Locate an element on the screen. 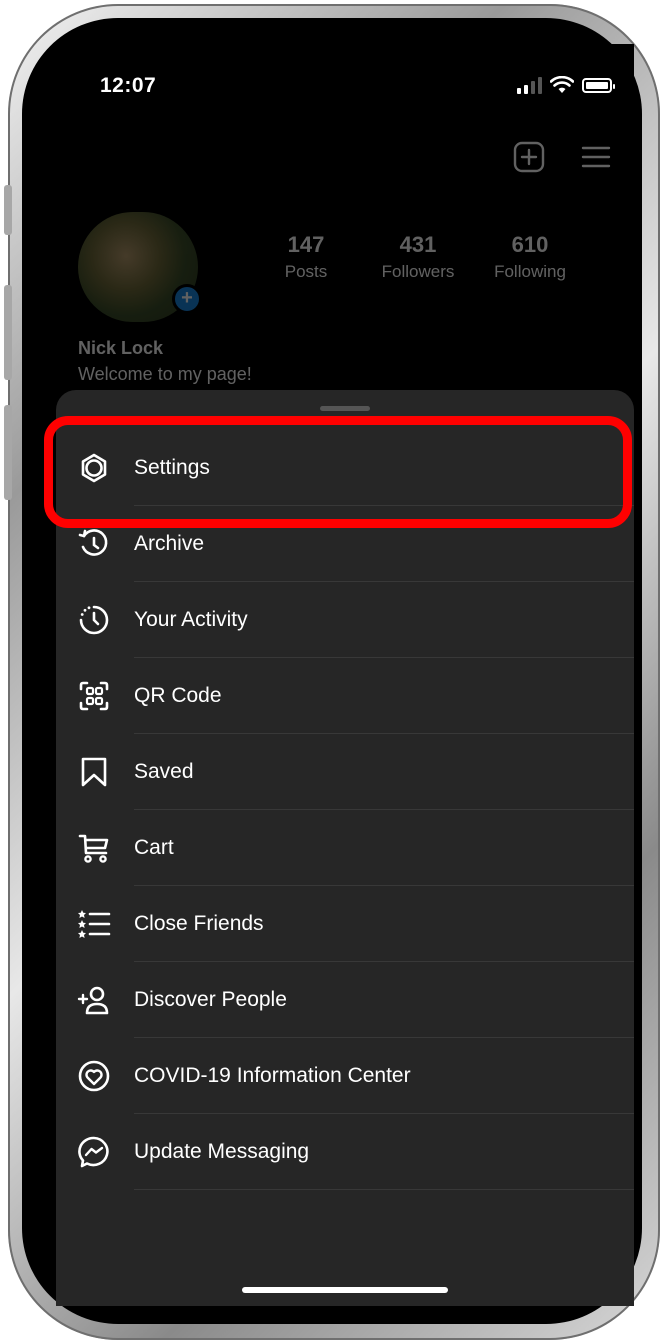  silent-switch is located at coordinates (8, 210).